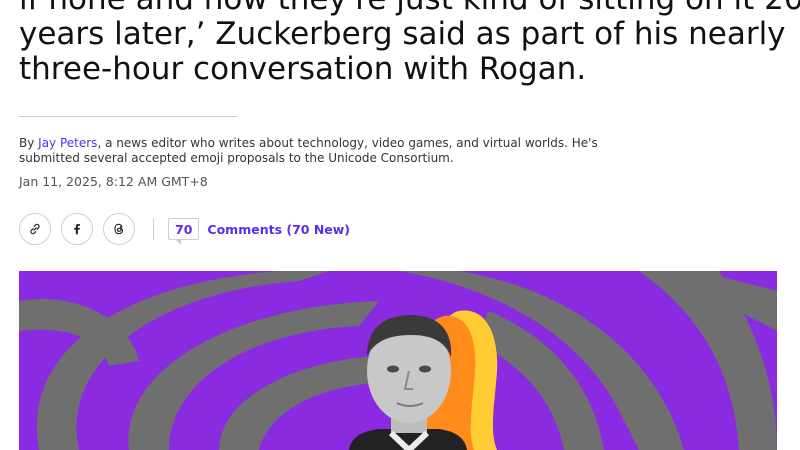 This screenshot has width=800, height=450. I want to click on comments-link-group: 70 Comments (70 New), so click(259, 231).